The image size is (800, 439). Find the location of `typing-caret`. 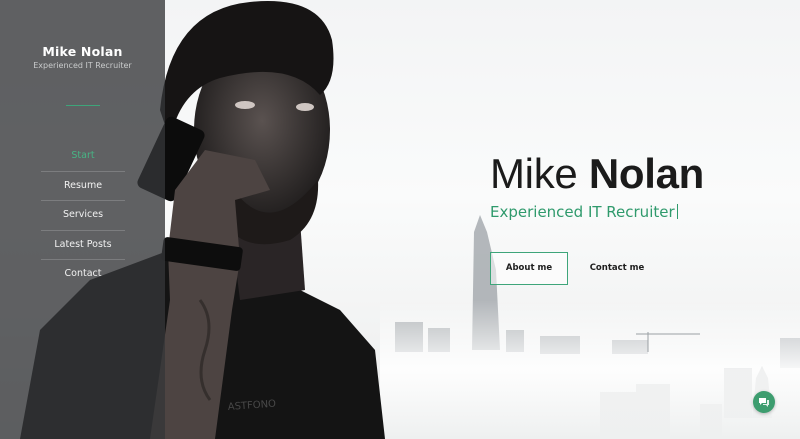

typing-caret is located at coordinates (677, 211).